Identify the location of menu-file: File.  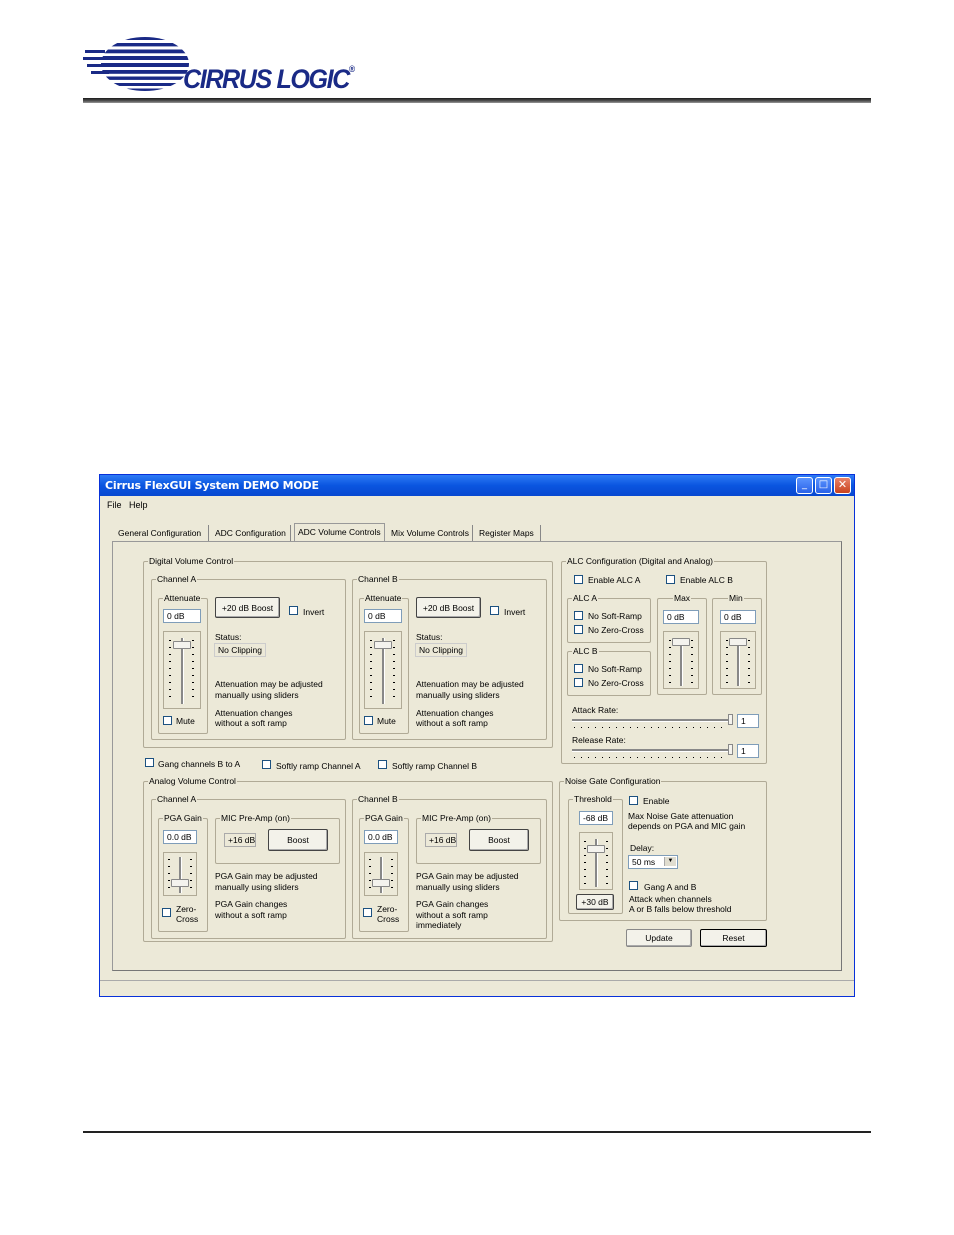
(114, 505).